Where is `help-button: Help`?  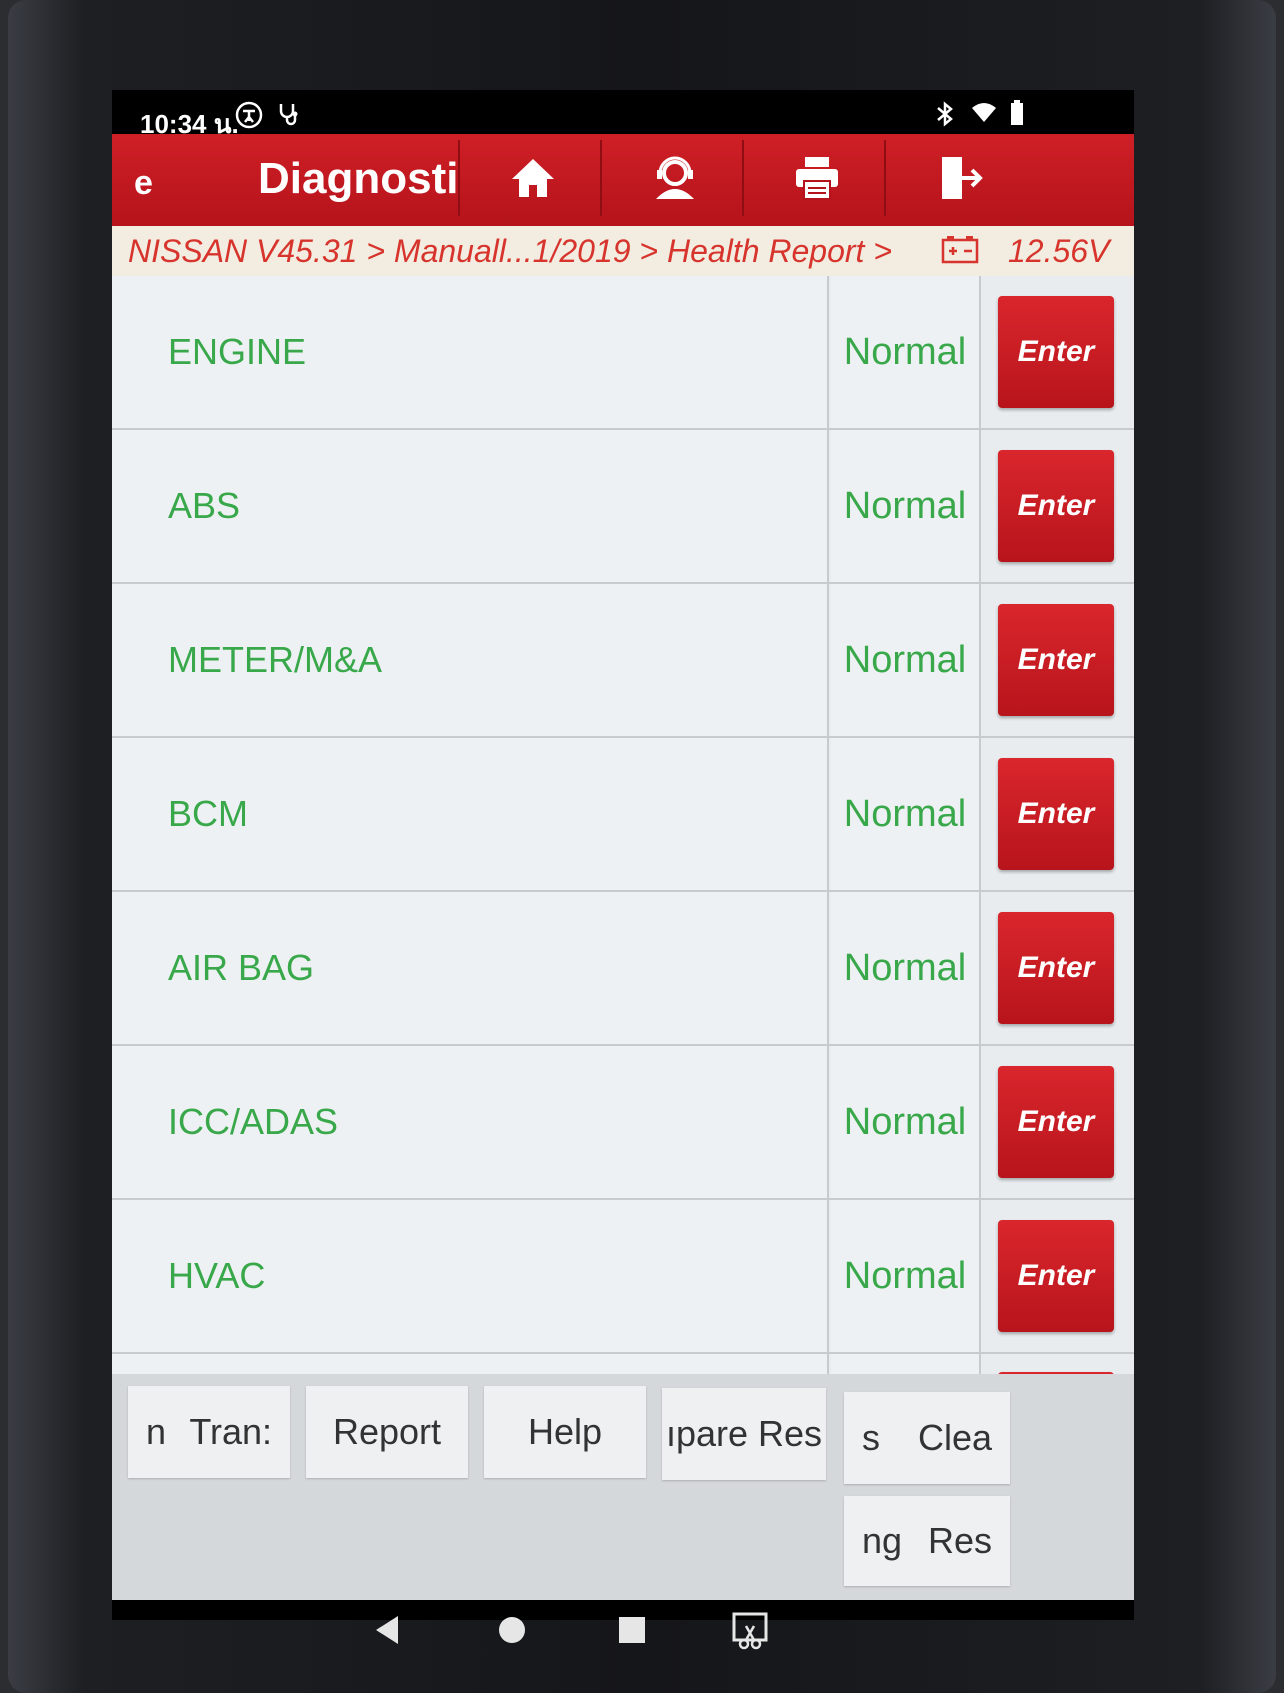 help-button: Help is located at coordinates (565, 1432).